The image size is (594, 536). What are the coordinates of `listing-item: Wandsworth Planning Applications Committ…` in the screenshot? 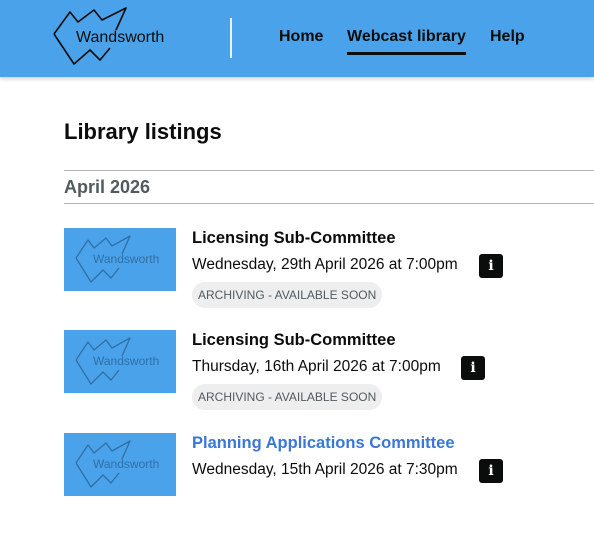 It's located at (329, 478).